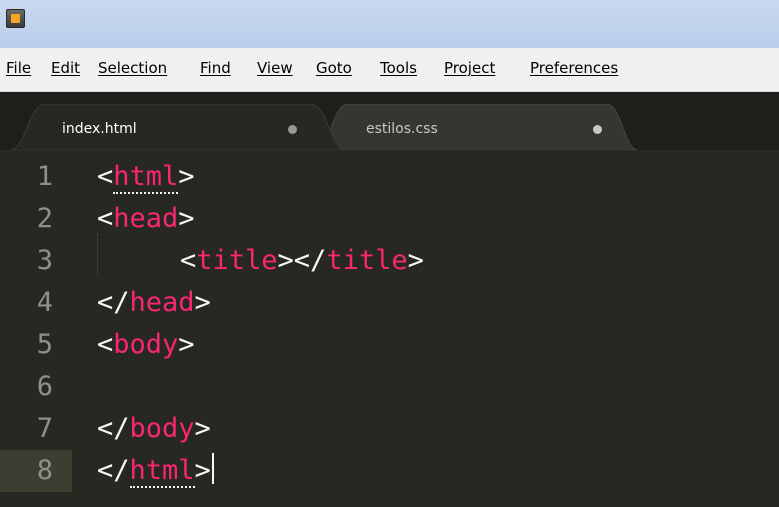  I want to click on tab-estilos-css: estilos.css, so click(486, 127).